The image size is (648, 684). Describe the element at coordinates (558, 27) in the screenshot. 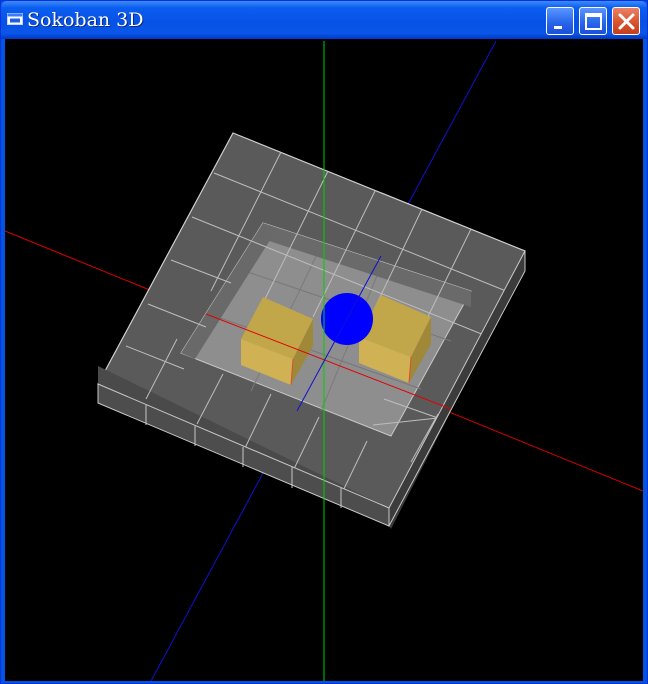

I see `minimize-icon` at that location.